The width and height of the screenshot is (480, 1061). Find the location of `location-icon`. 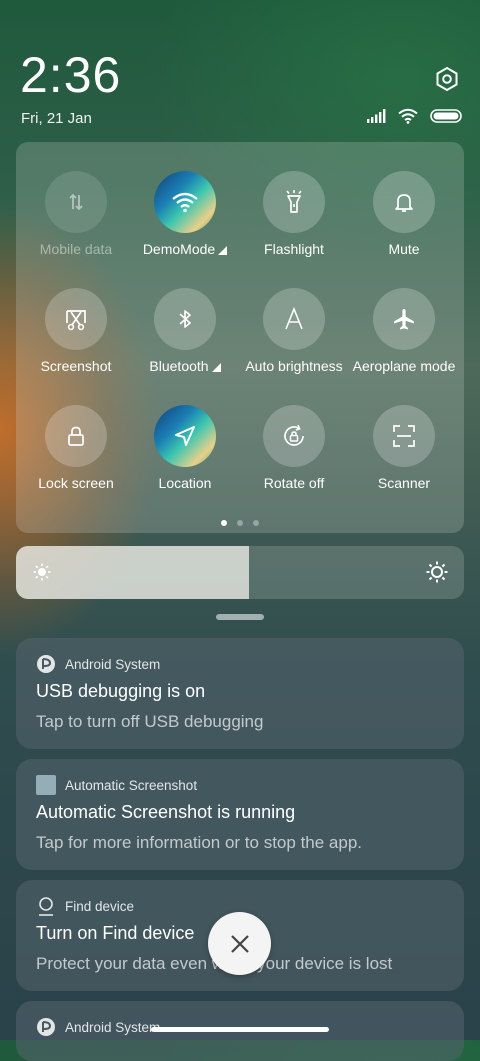

location-icon is located at coordinates (185, 436).